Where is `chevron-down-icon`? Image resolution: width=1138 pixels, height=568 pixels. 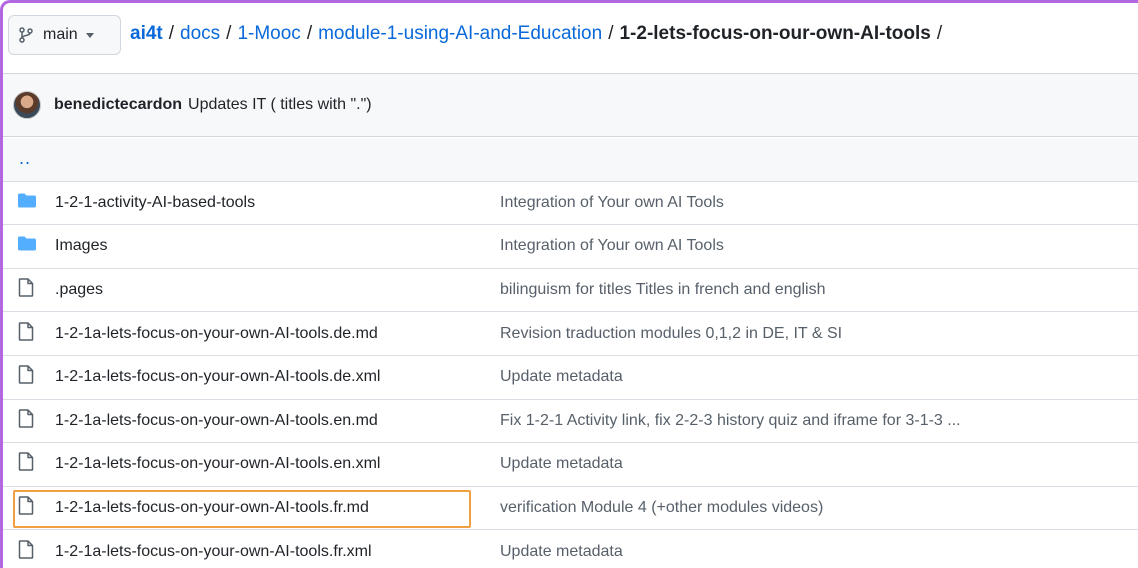
chevron-down-icon is located at coordinates (89, 35).